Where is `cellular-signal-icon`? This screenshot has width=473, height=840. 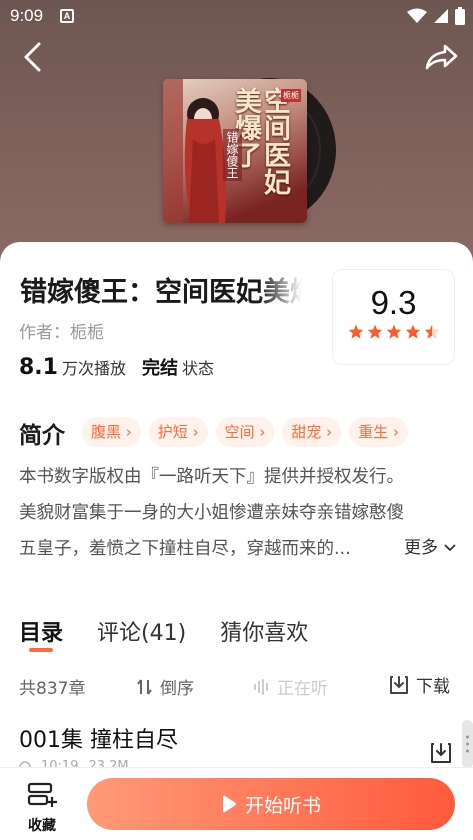
cellular-signal-icon is located at coordinates (441, 16).